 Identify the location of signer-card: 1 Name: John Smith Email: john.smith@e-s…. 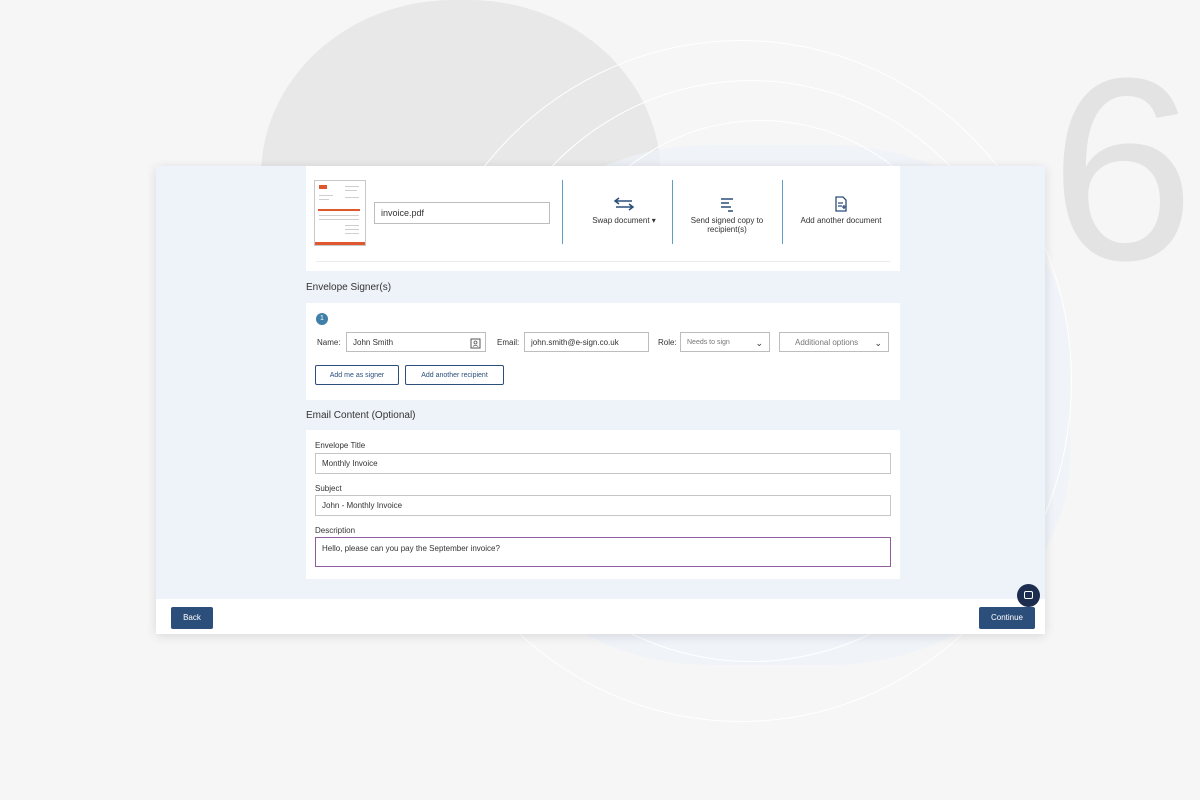
(603, 351).